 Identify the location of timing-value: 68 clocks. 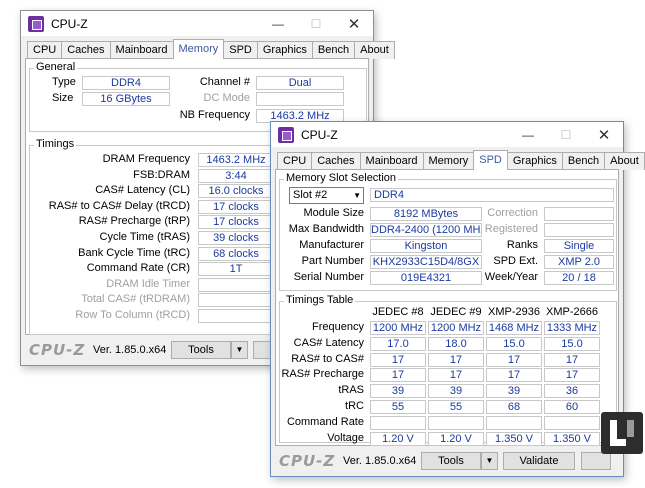
(236, 253).